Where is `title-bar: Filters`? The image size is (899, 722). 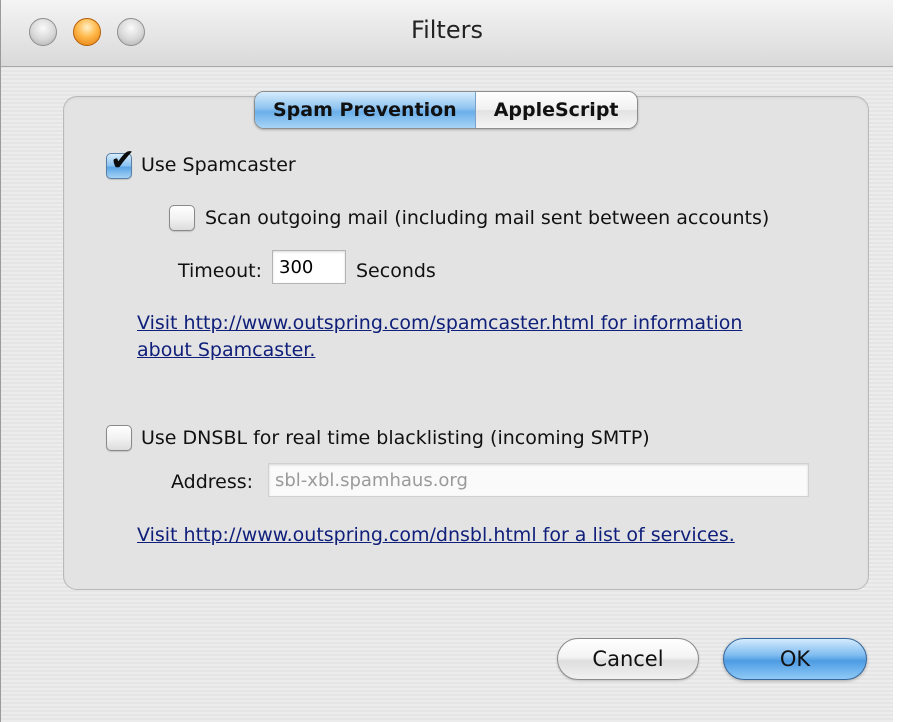
title-bar: Filters is located at coordinates (447, 33).